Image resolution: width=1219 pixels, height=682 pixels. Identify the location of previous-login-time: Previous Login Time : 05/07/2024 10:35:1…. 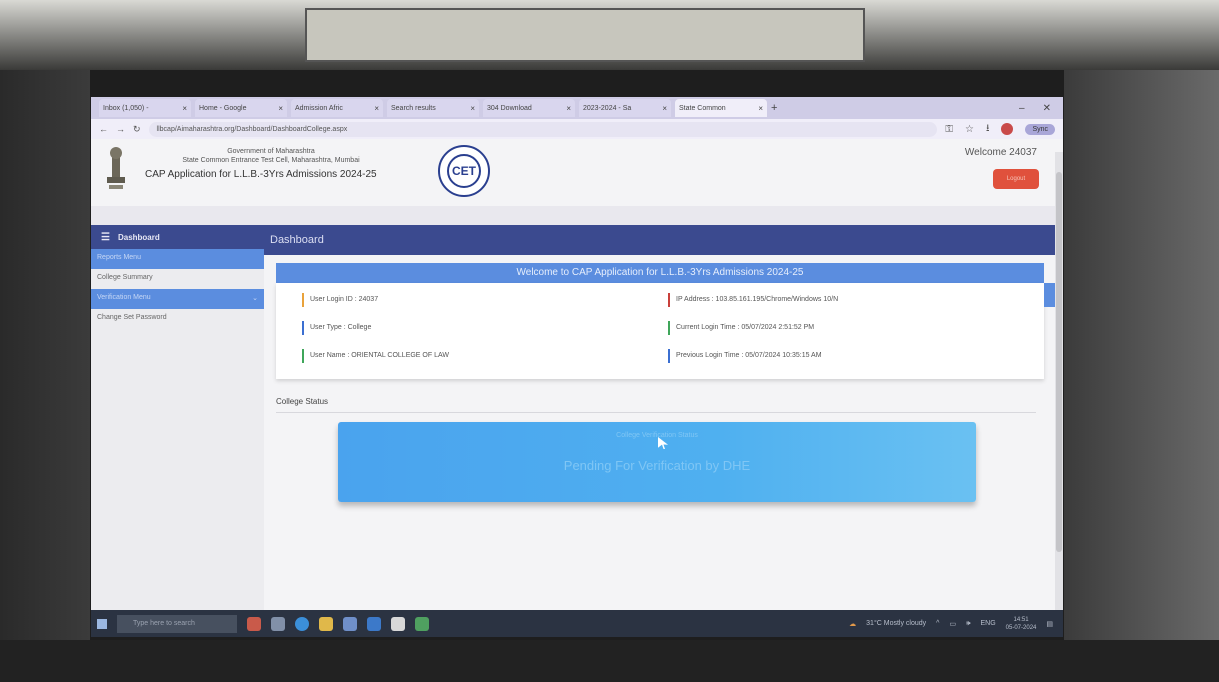
(745, 356).